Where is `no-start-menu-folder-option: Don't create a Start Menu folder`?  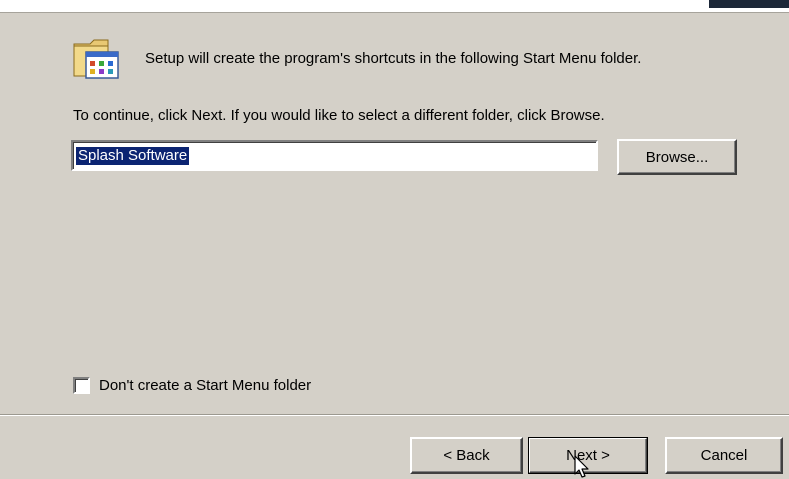
no-start-menu-folder-option: Don't create a Start Menu folder is located at coordinates (192, 385).